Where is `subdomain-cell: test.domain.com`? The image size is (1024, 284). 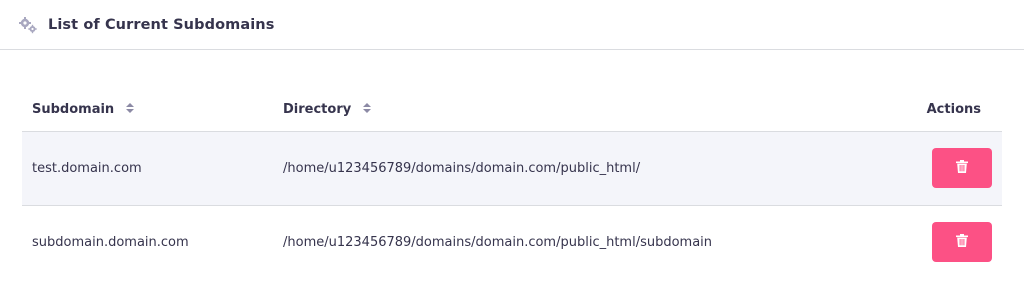
subdomain-cell: test.domain.com is located at coordinates (152, 168).